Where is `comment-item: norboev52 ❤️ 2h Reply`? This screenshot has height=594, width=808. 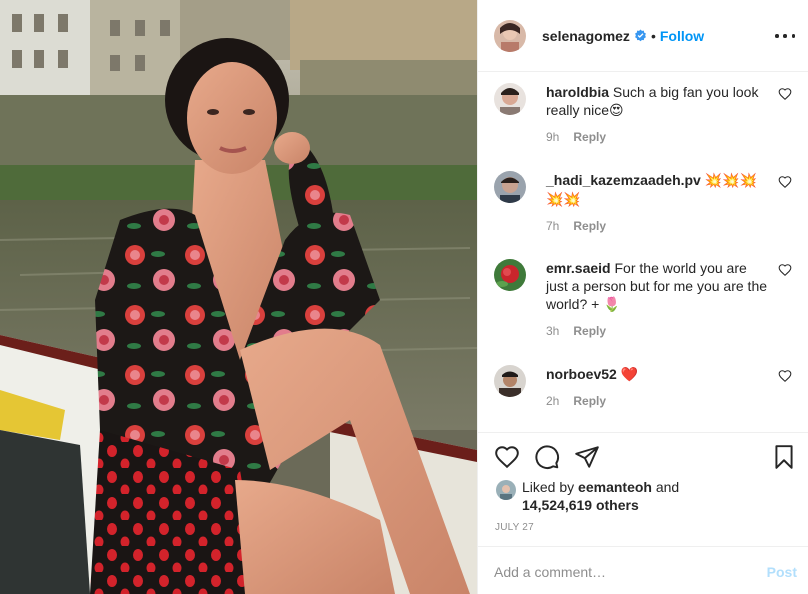 comment-item: norboev52 ❤️ 2h Reply is located at coordinates (644, 386).